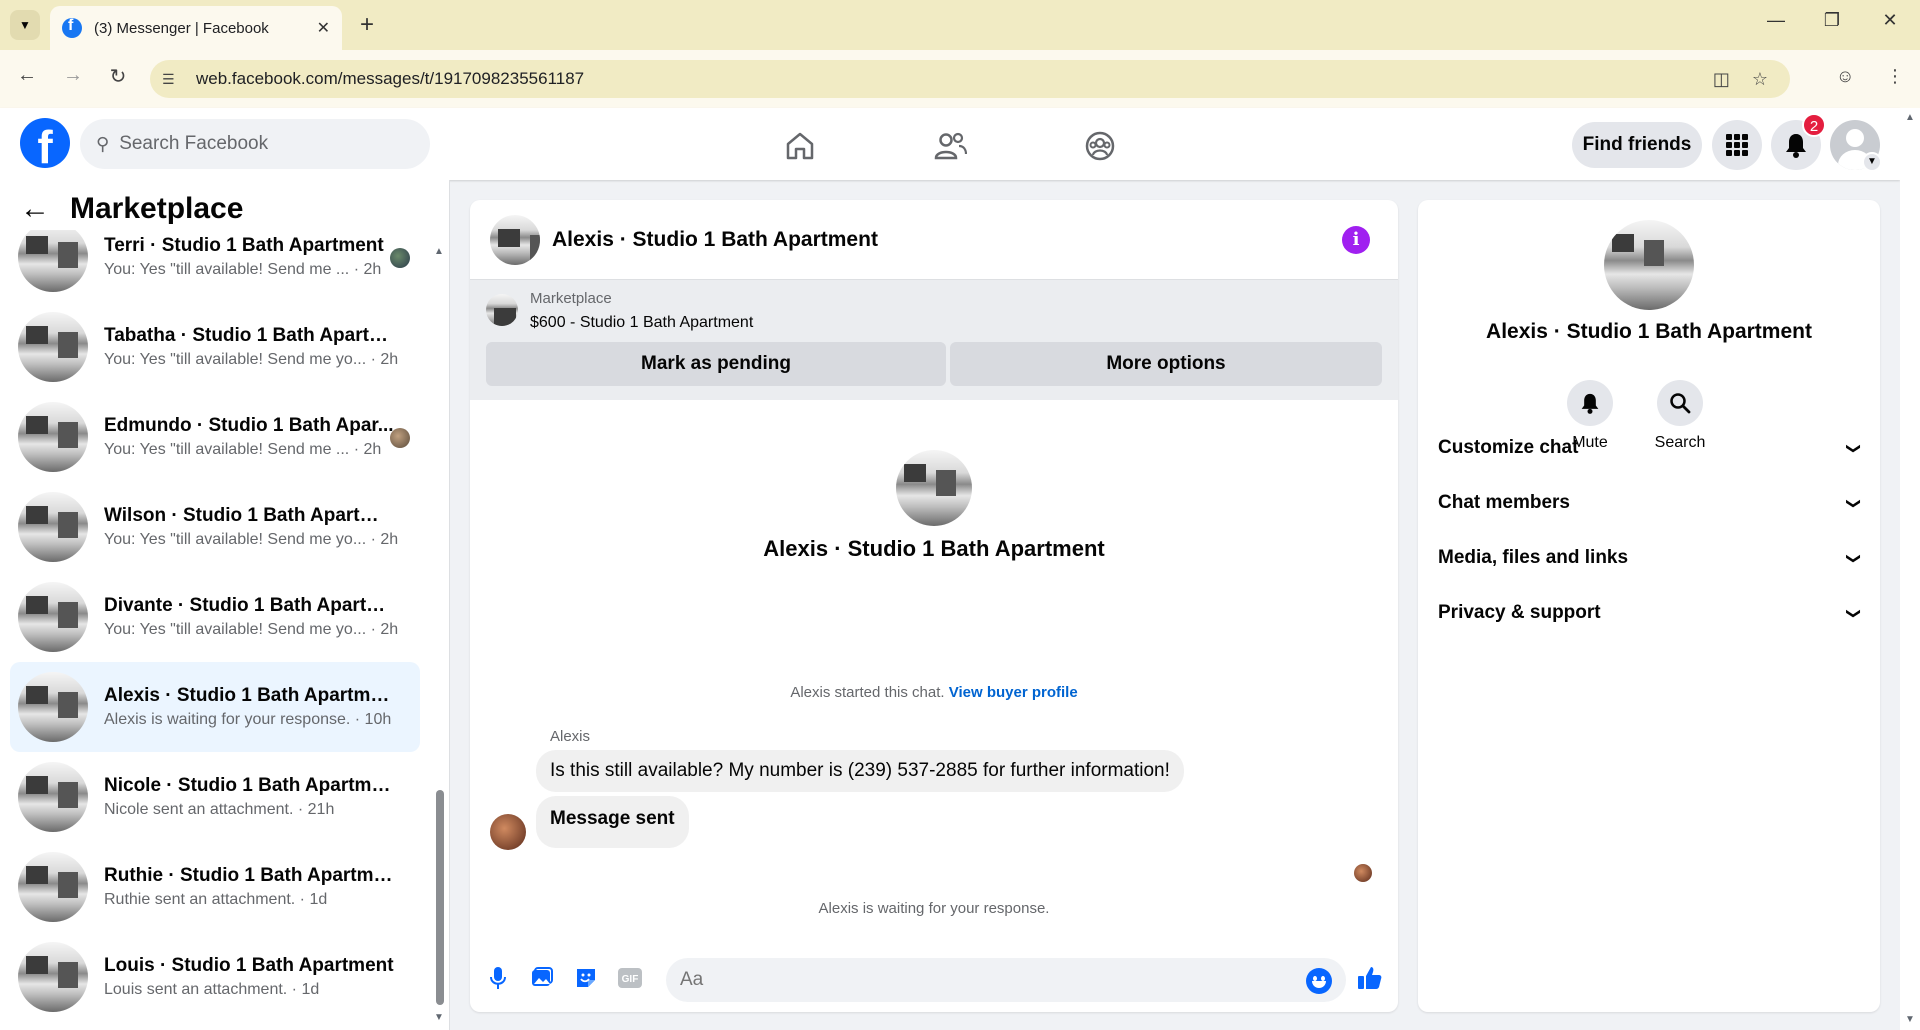 Image resolution: width=1920 pixels, height=1030 pixels. I want to click on friends-icon, so click(950, 146).